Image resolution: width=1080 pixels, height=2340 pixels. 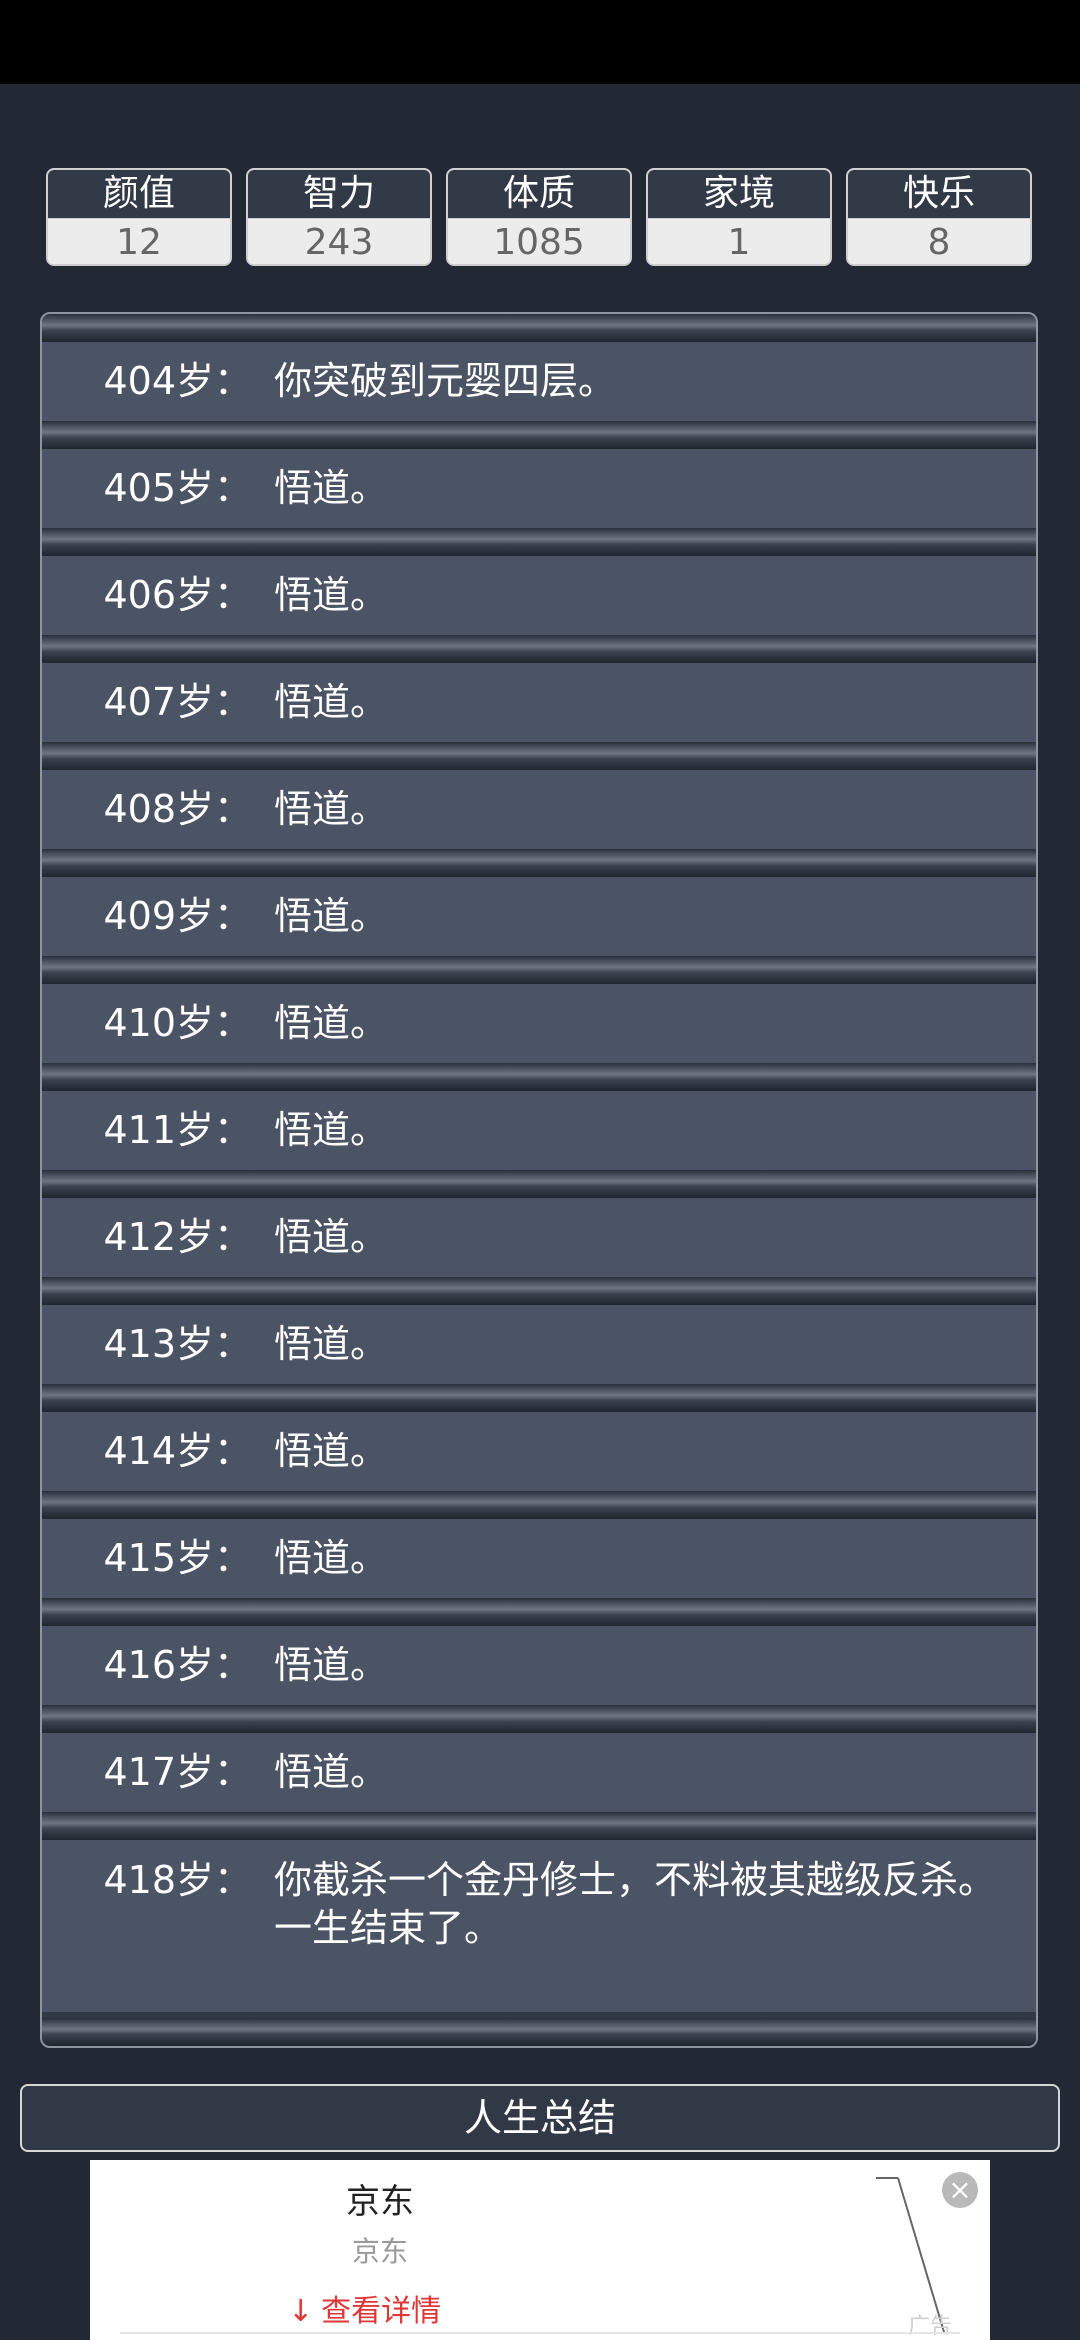 I want to click on ad-details-link: ↓ 查看详情, so click(x=364, y=2308).